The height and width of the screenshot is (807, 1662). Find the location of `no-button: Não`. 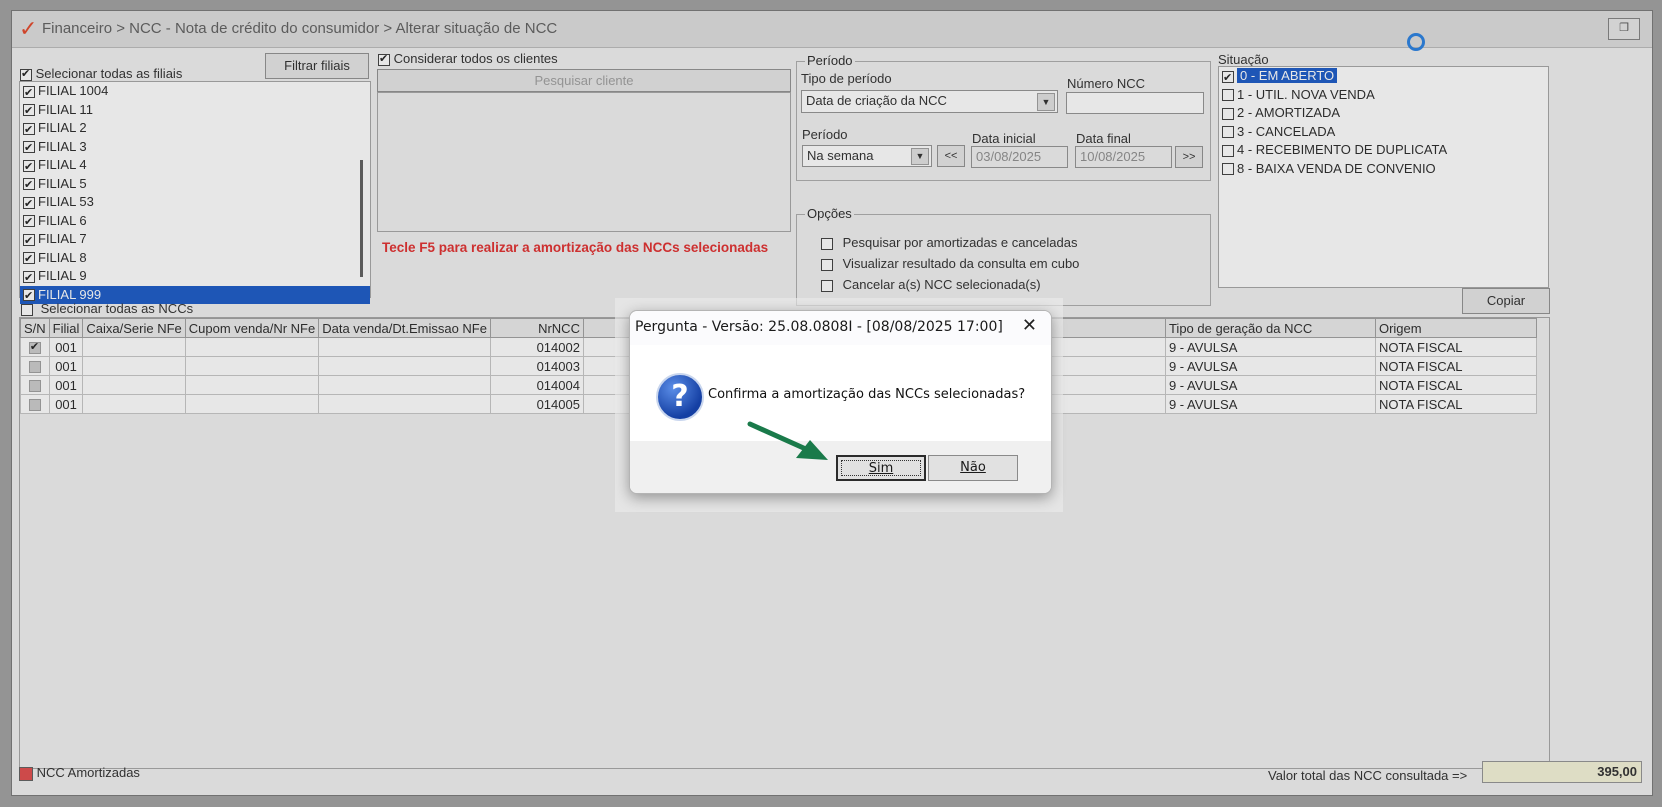

no-button: Não is located at coordinates (973, 468).